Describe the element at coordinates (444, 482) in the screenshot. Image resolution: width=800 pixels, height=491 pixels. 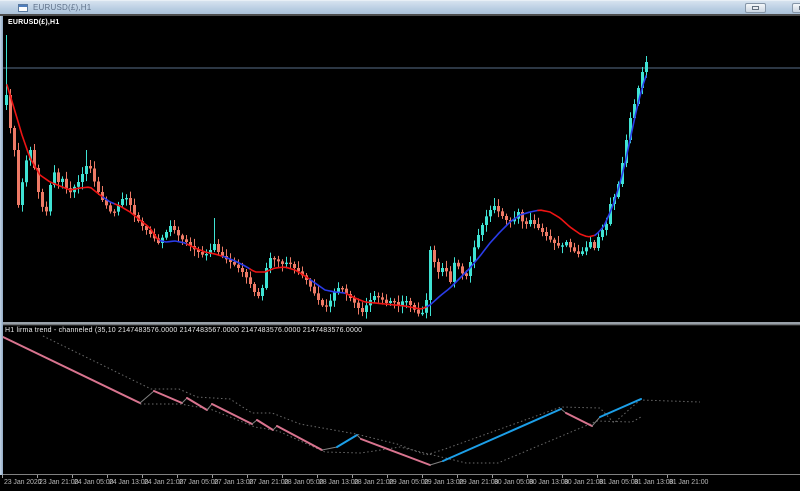
I see `time-axis-label: 29 Jan 13:00` at that location.